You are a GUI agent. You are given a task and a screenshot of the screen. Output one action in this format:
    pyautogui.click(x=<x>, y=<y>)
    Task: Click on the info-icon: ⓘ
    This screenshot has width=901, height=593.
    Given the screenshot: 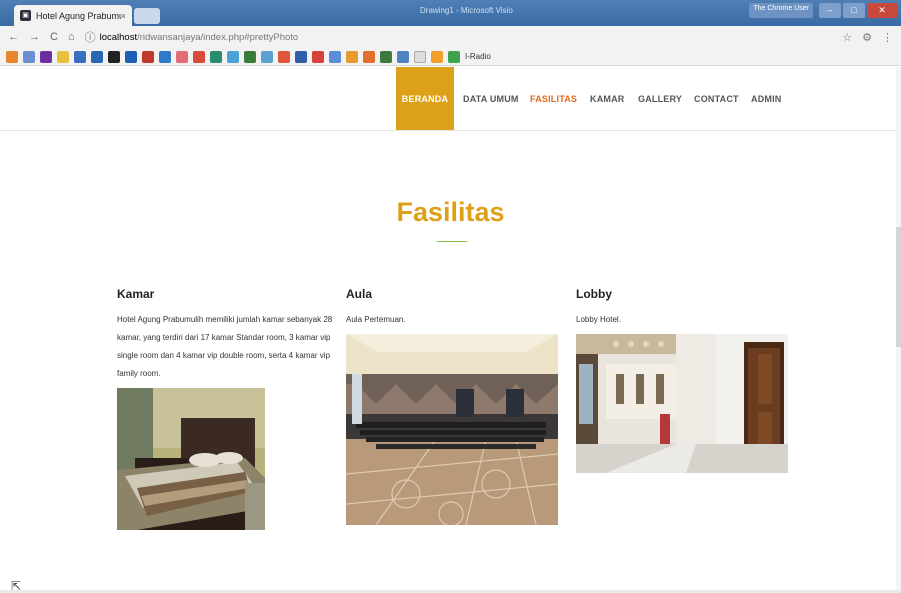 What is the action you would take?
    pyautogui.click(x=90, y=38)
    